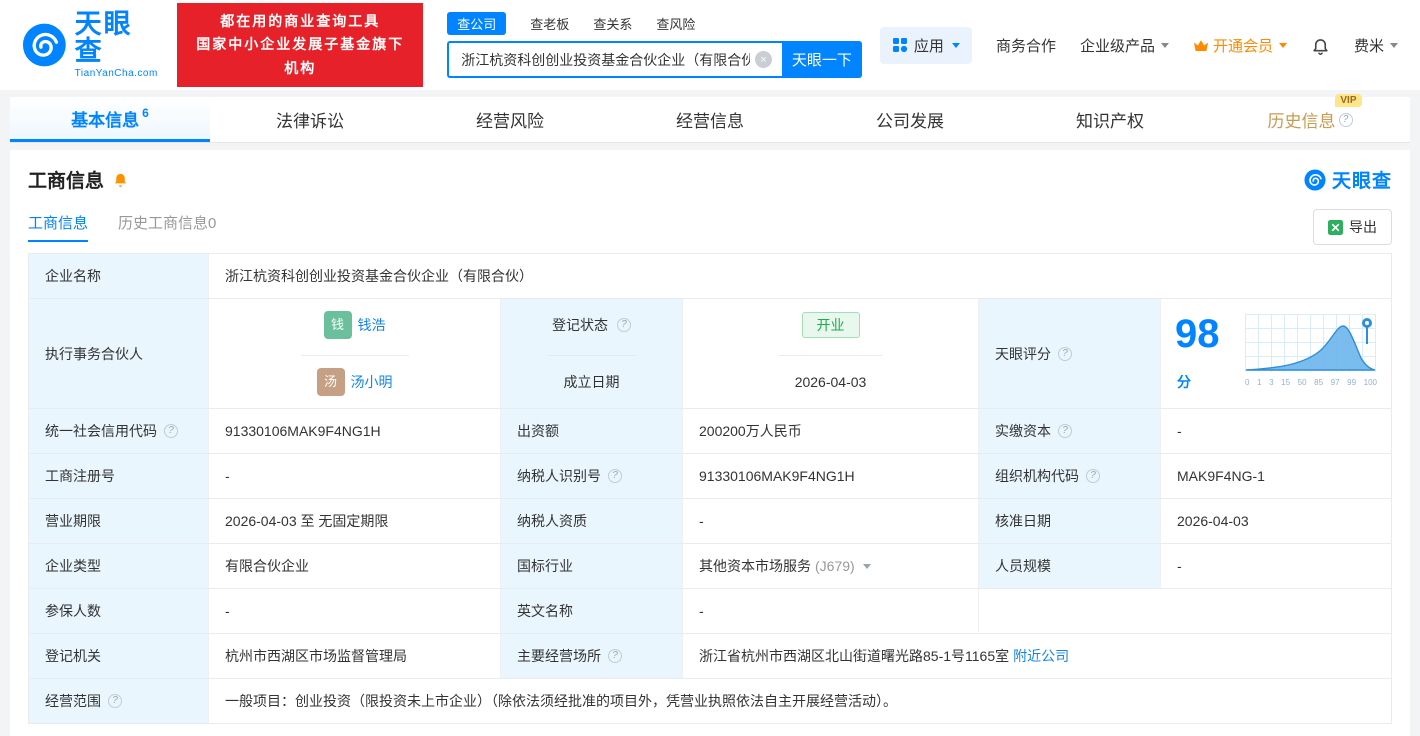 Image resolution: width=1420 pixels, height=736 pixels. What do you see at coordinates (167, 227) in the screenshot?
I see `subtab-history-business-info: 历史工商信息0` at bounding box center [167, 227].